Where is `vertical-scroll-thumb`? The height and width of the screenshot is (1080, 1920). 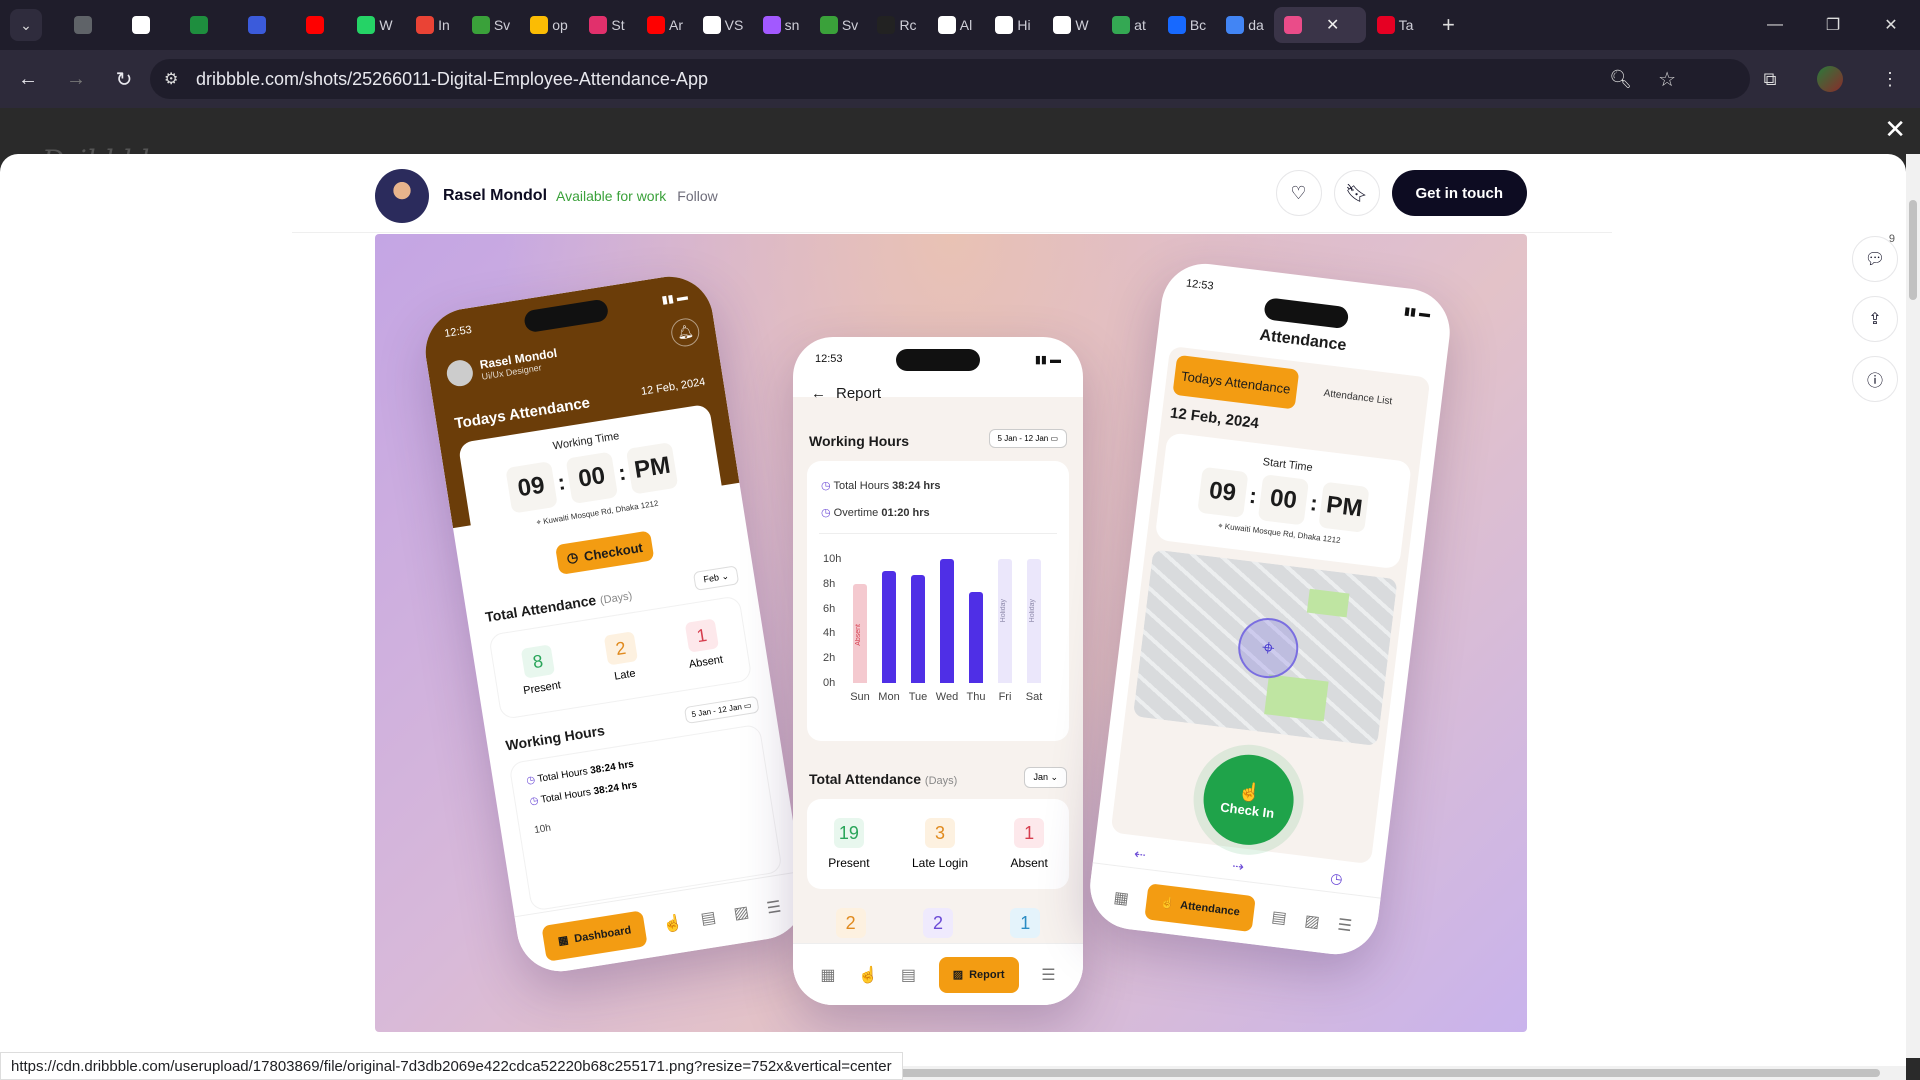
vertical-scroll-thumb is located at coordinates (1913, 250).